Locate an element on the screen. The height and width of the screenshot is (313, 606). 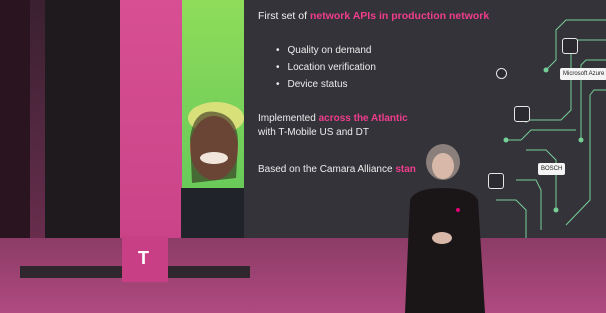
feature-item: Location verification is located at coordinates (326, 67).